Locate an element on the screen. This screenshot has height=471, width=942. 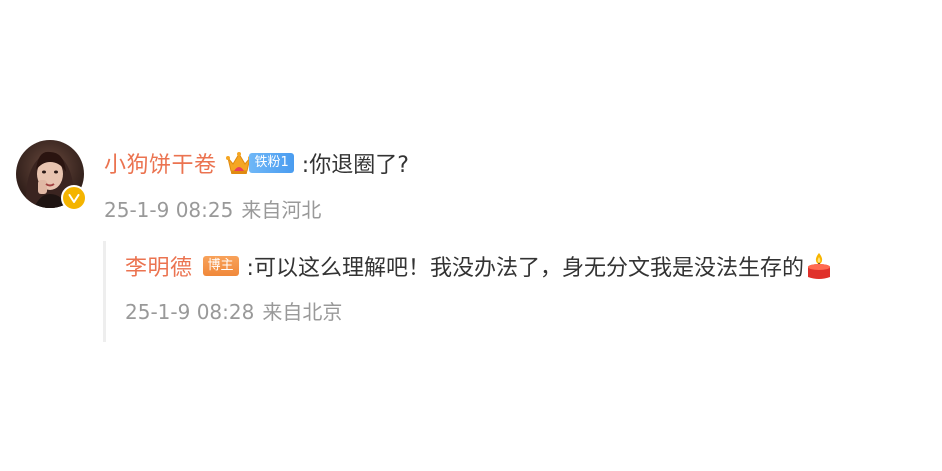
reply-meta: 25-1-9 08:28 来自北京 is located at coordinates (233, 310).